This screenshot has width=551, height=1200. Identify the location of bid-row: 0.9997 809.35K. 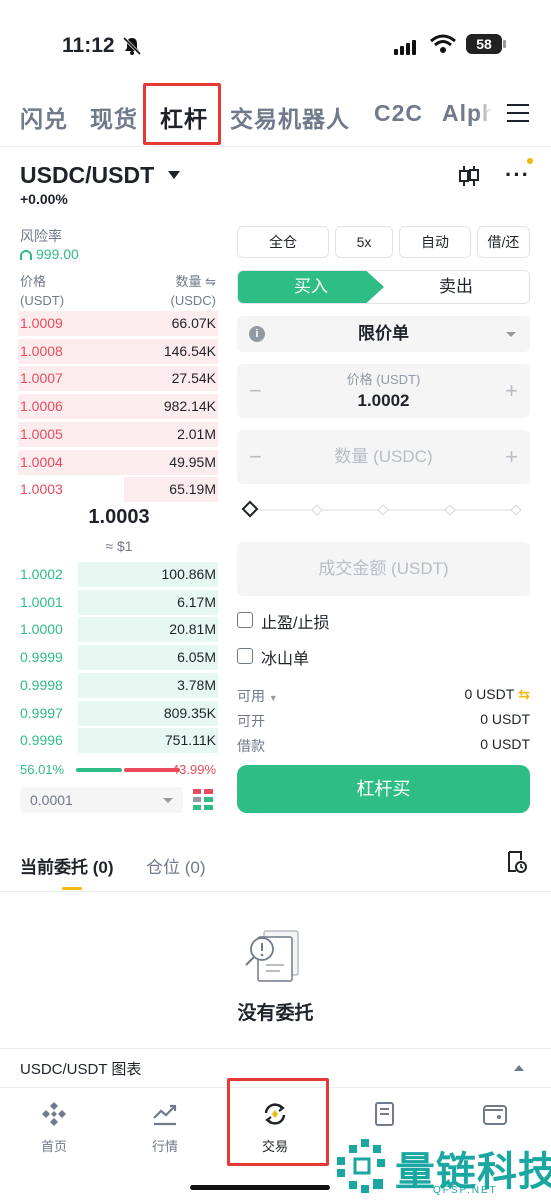
(119, 713).